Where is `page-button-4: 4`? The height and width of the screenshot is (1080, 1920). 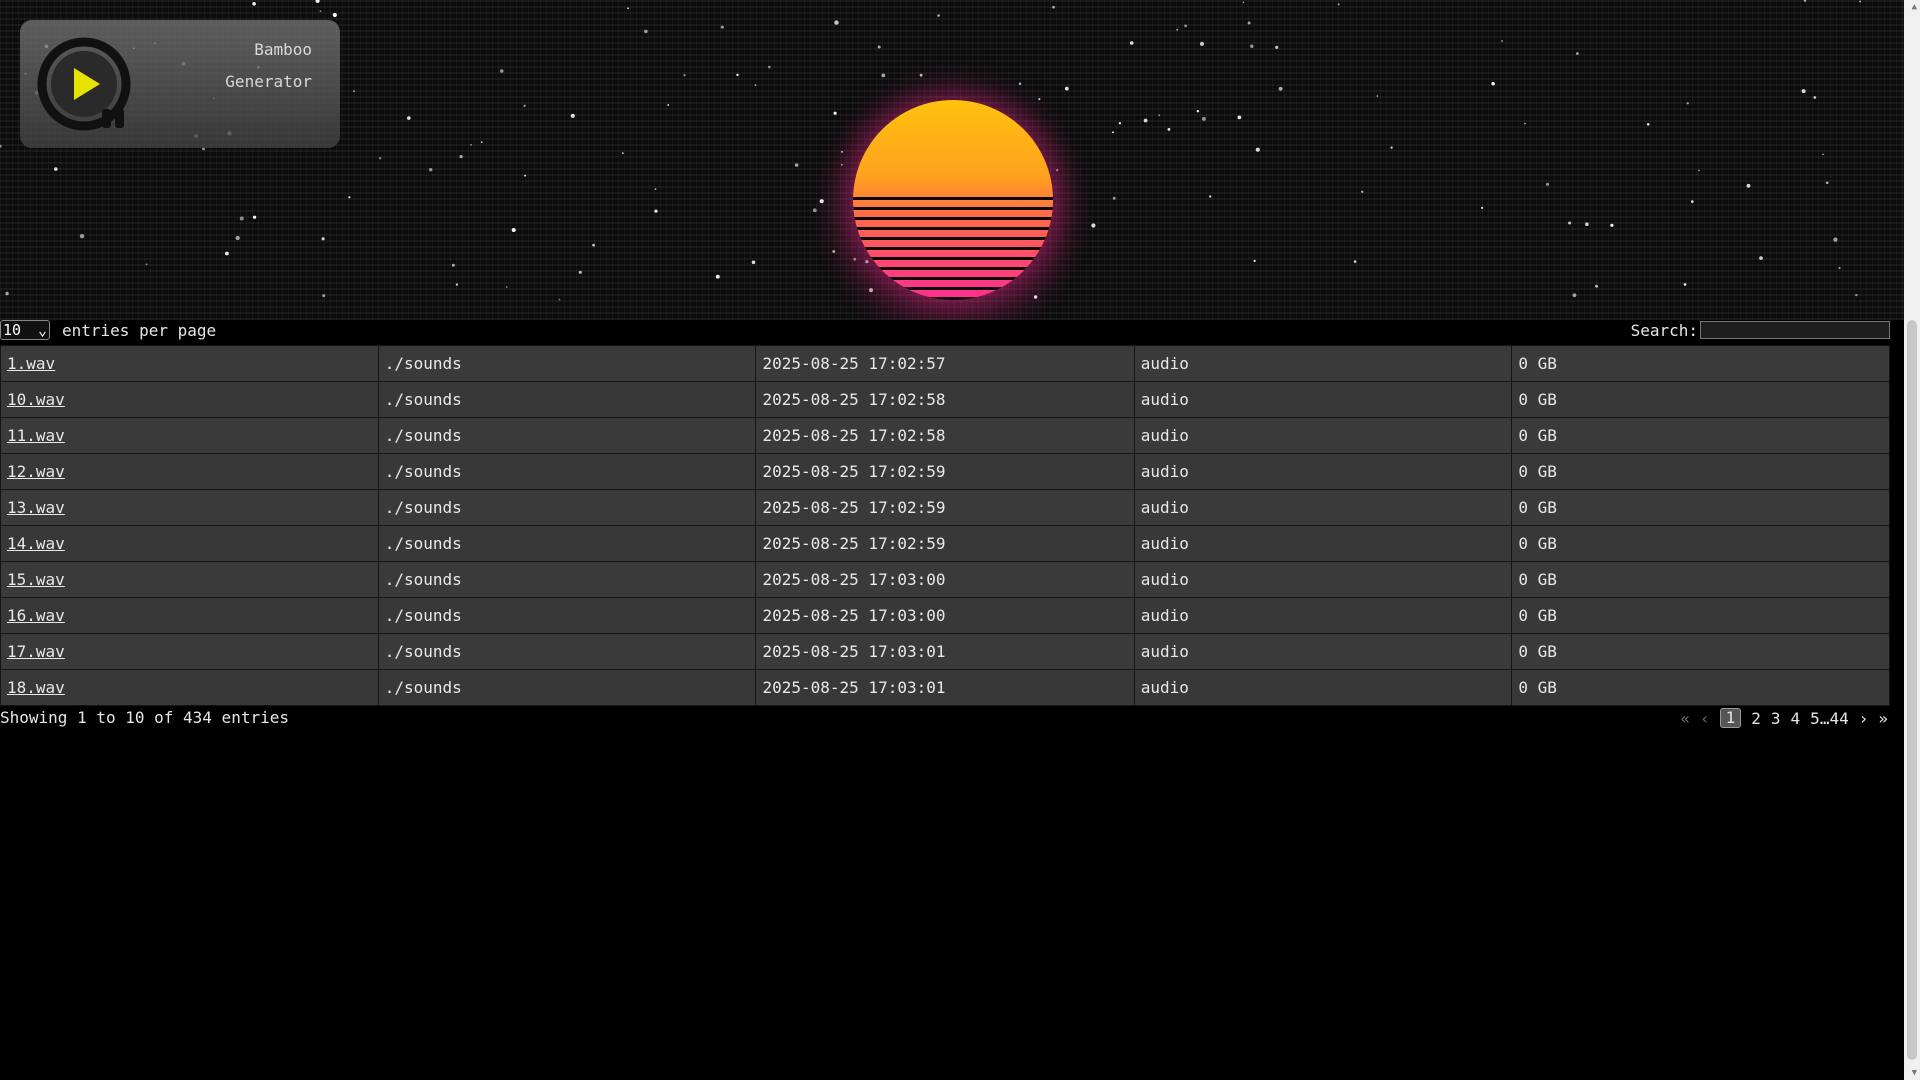 page-button-4: 4 is located at coordinates (1796, 718).